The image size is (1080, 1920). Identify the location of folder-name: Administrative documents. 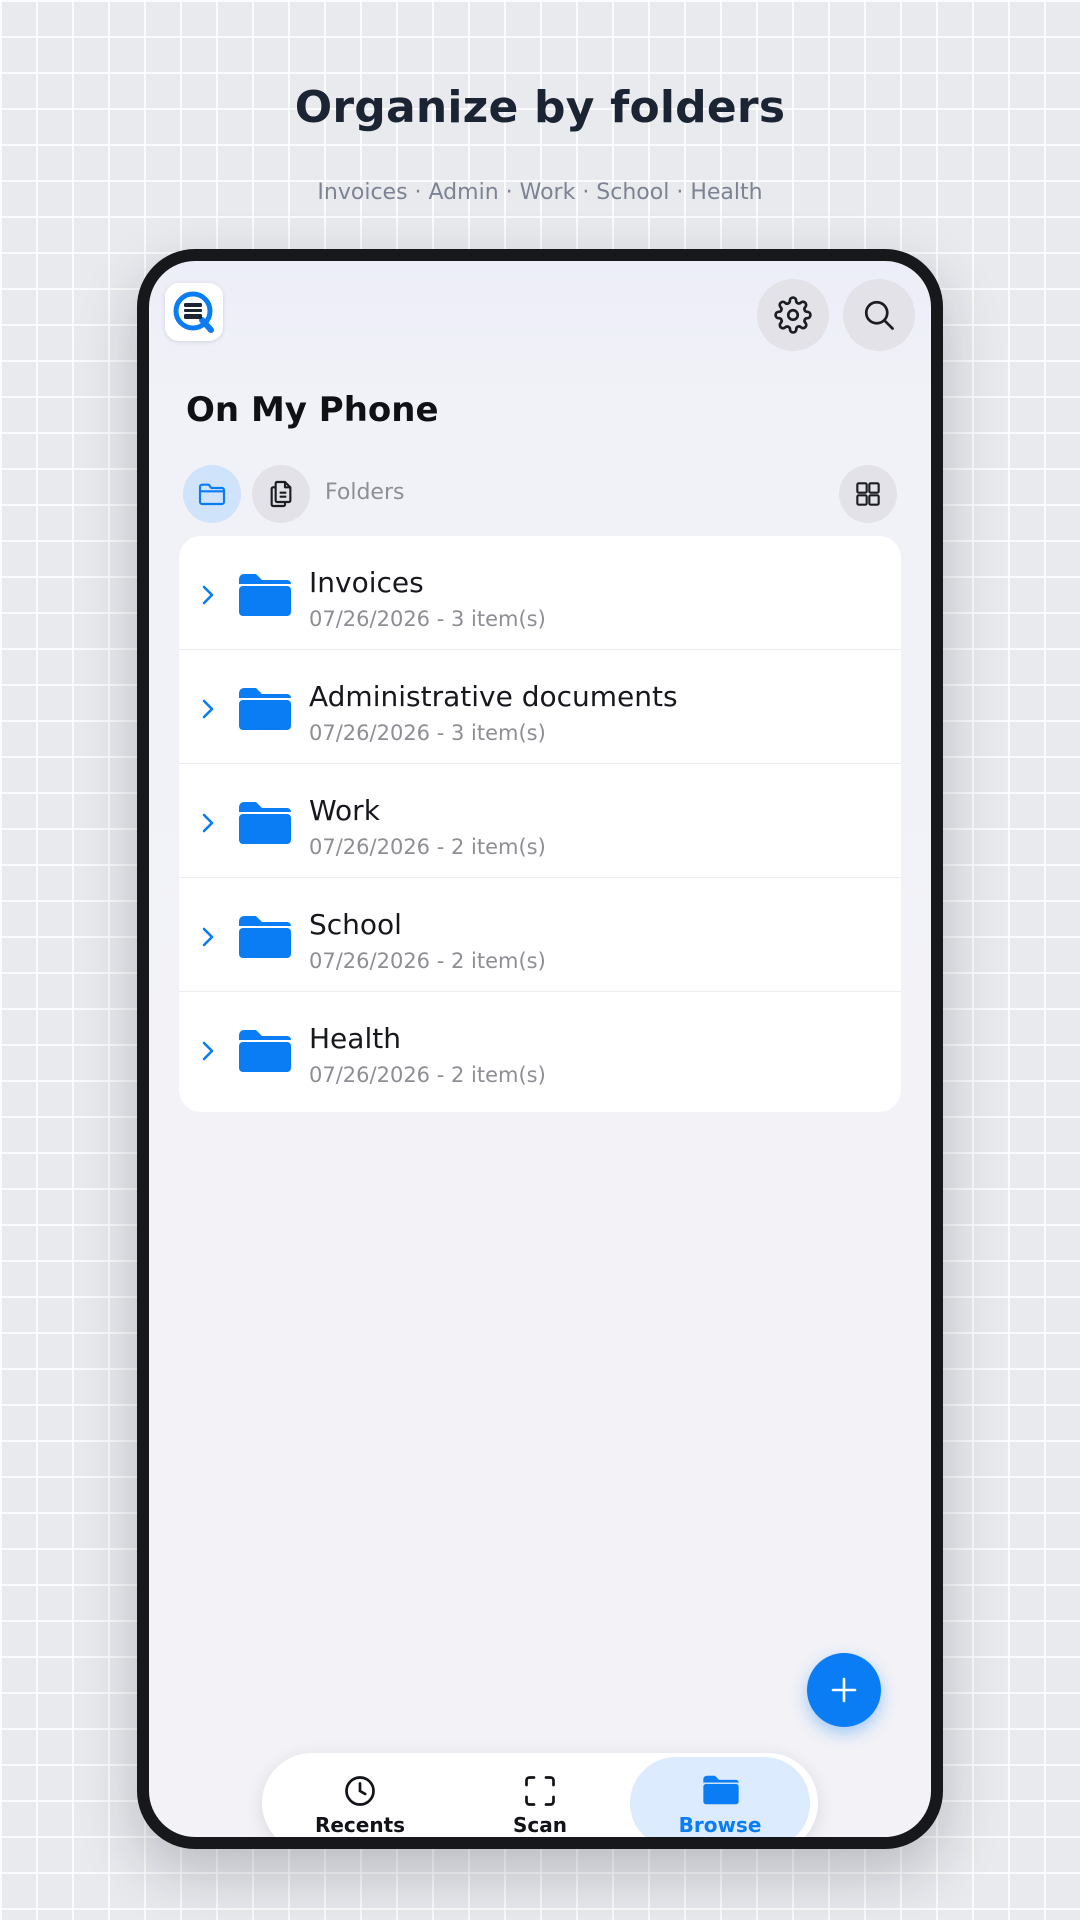
(493, 696).